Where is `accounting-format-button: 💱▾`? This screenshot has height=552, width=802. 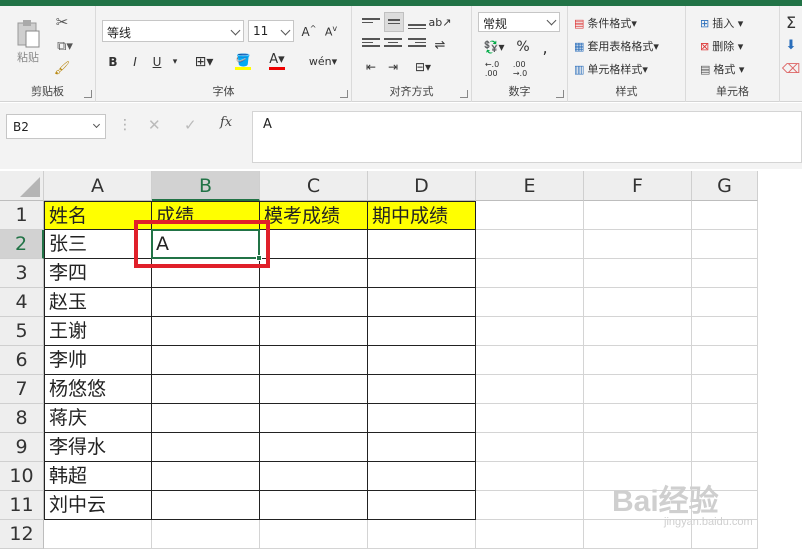
accounting-format-button: 💱▾ is located at coordinates (494, 47).